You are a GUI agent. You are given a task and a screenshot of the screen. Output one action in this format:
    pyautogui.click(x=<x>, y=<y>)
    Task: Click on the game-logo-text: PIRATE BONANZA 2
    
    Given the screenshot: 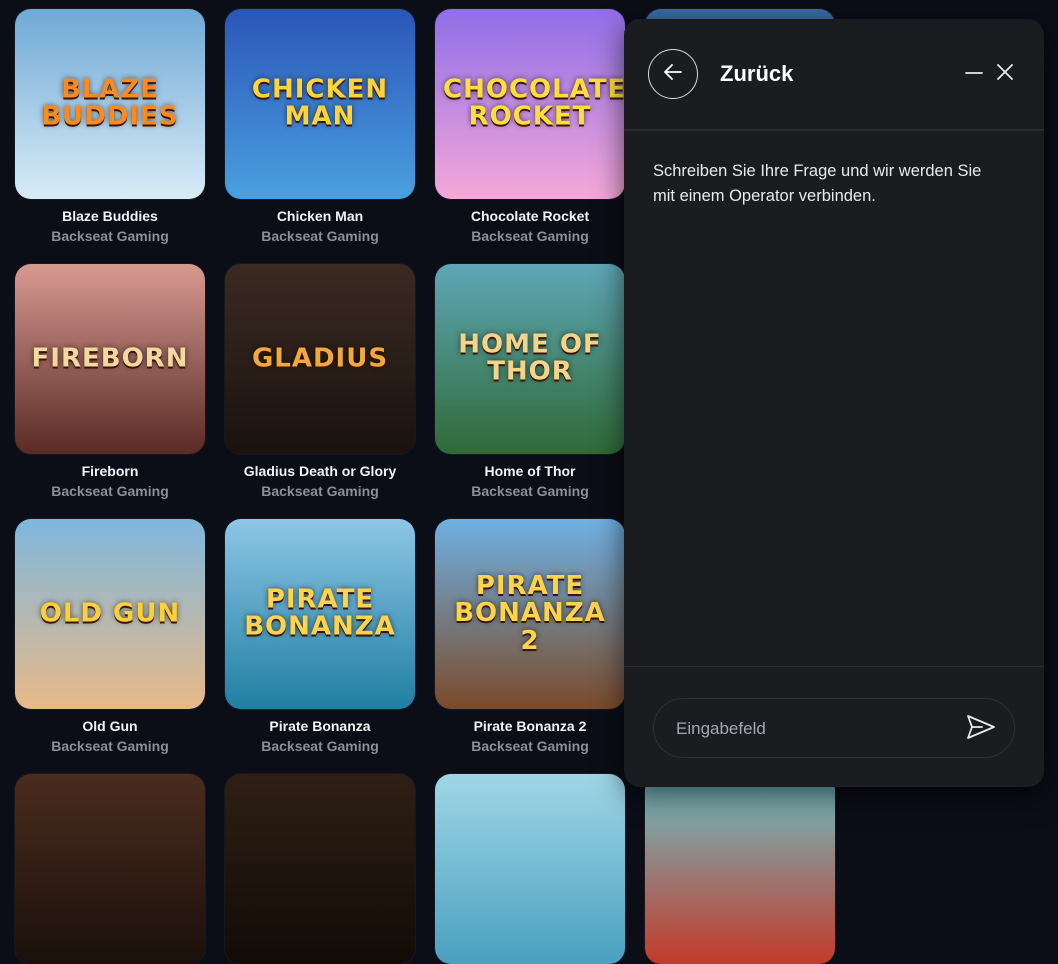 What is the action you would take?
    pyautogui.click(x=530, y=613)
    